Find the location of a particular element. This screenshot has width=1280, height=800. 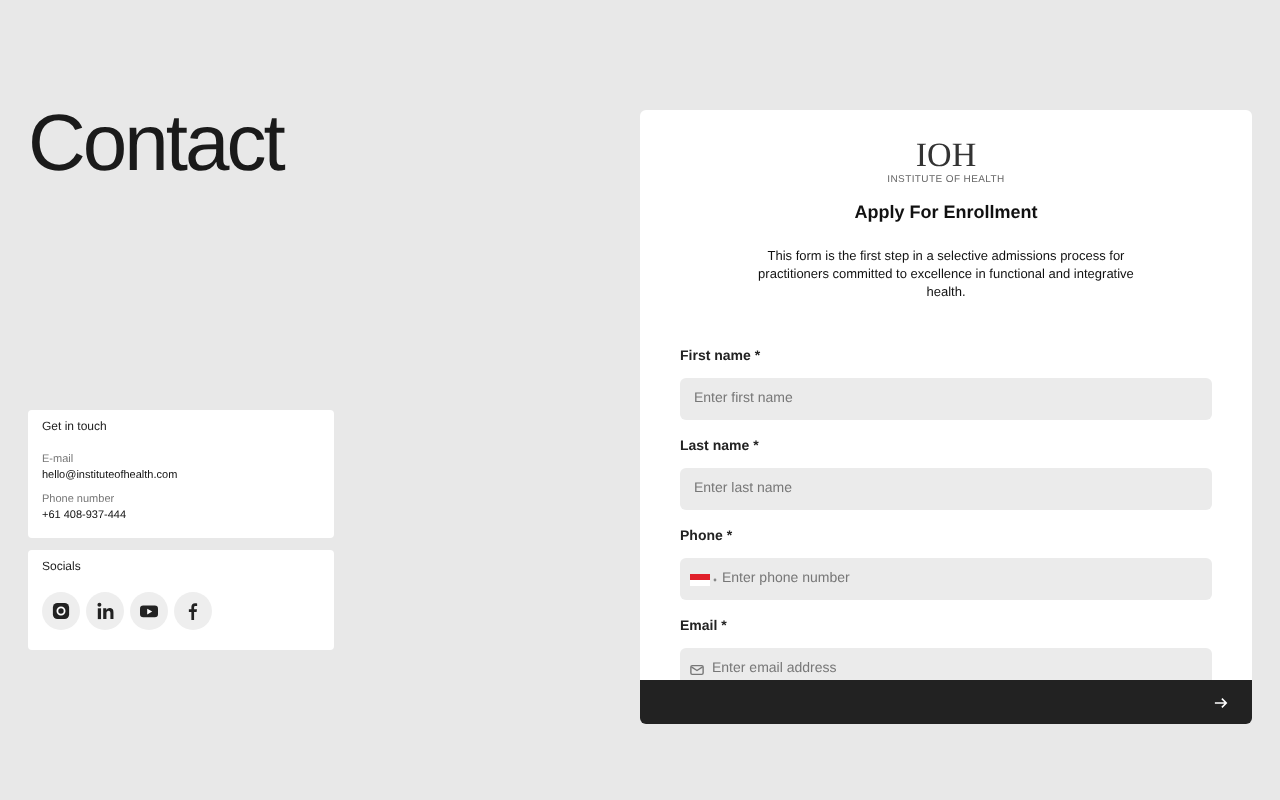

form-title: Apply For Enrollment is located at coordinates (946, 212).